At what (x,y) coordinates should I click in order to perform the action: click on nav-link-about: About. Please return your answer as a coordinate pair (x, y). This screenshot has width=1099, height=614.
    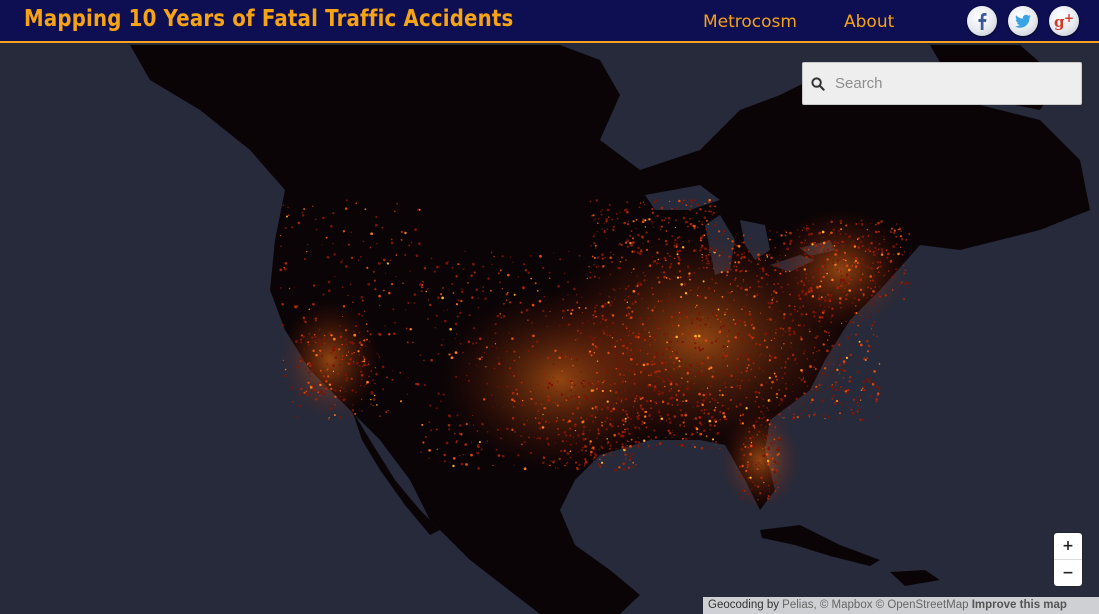
    Looking at the image, I should click on (869, 22).